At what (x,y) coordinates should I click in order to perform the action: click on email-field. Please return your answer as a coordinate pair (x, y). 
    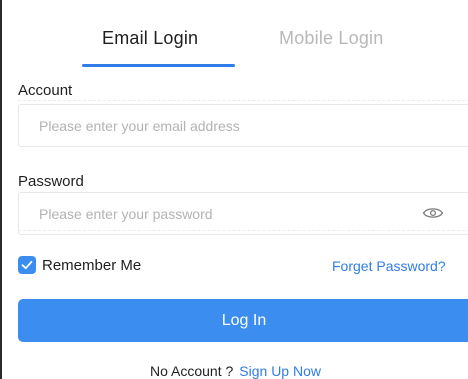
    Looking at the image, I should click on (243, 125).